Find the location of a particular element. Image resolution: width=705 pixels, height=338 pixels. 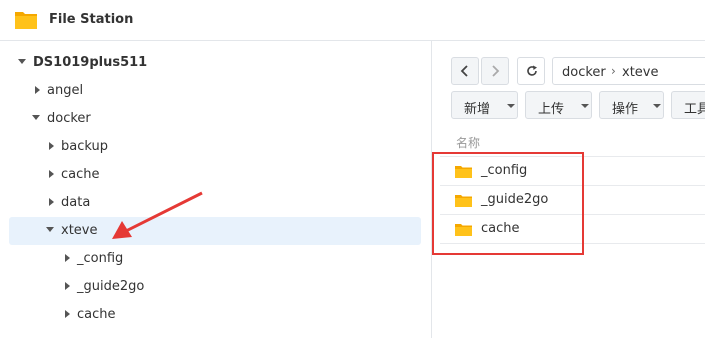

back-button is located at coordinates (465, 71).